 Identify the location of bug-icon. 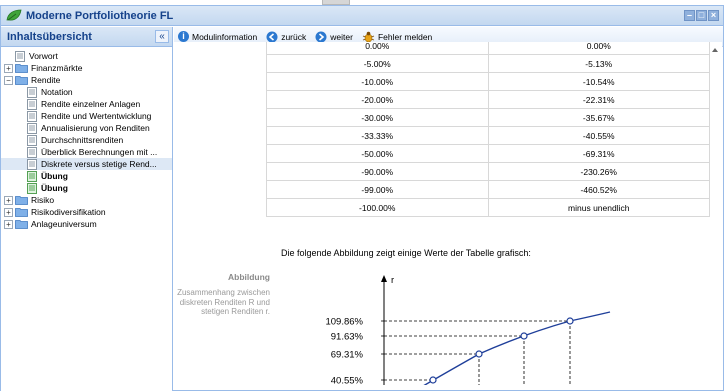
(368, 36).